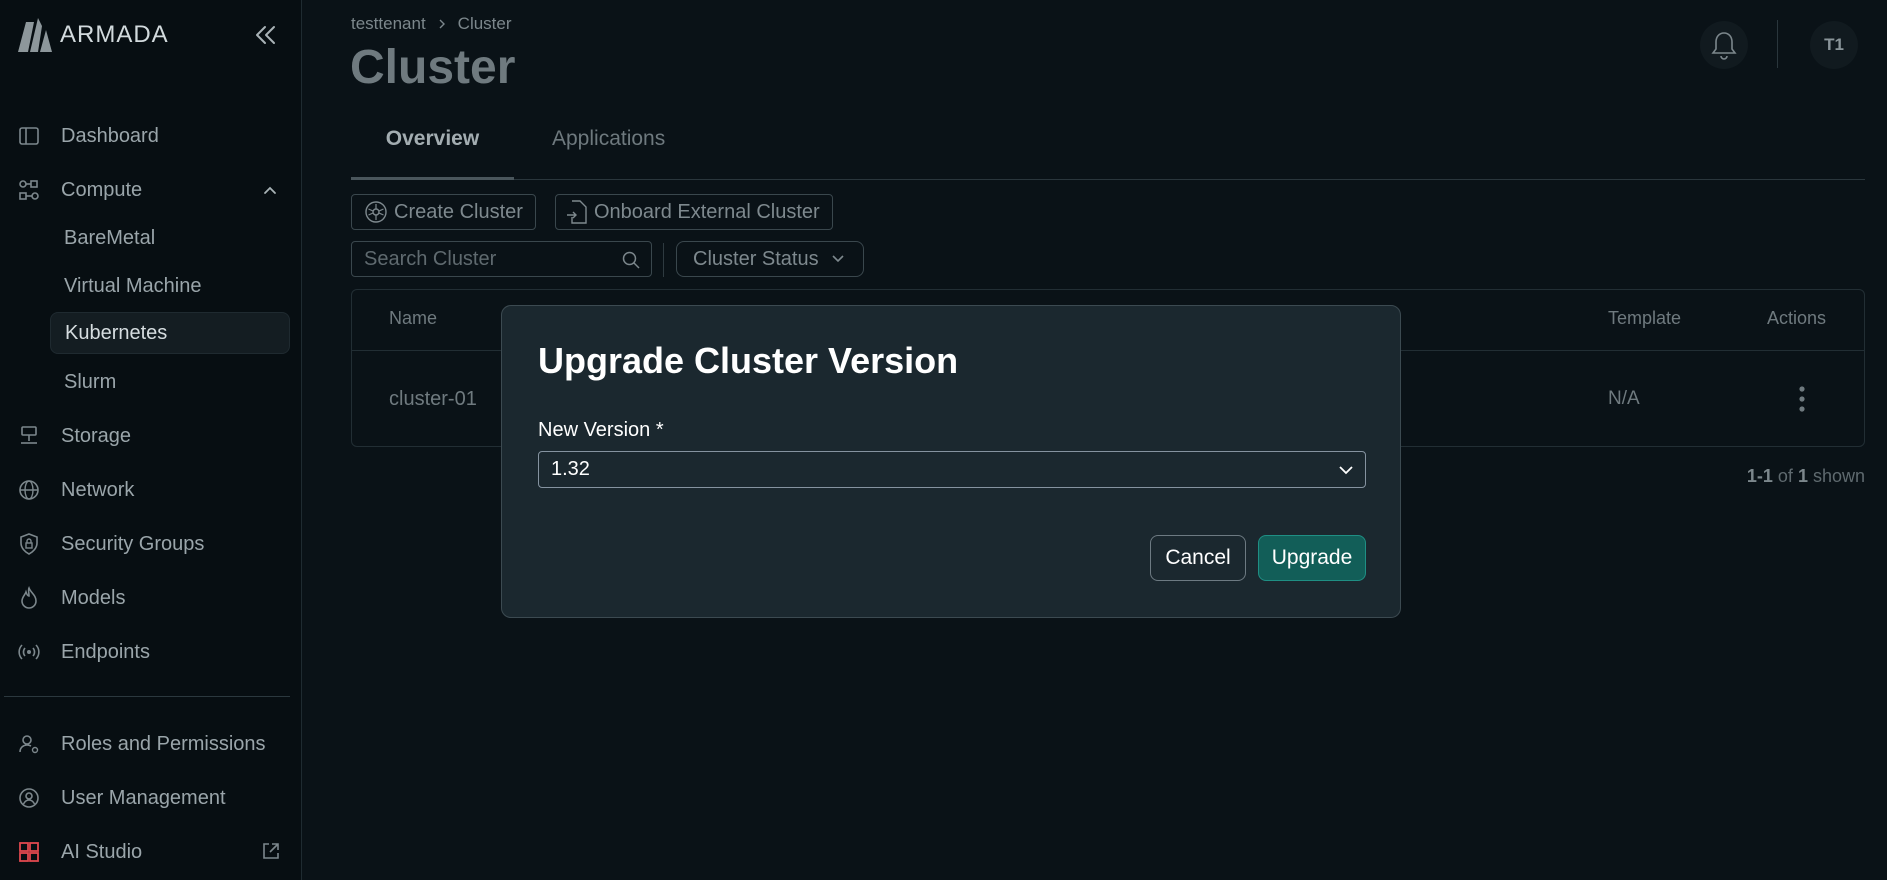  What do you see at coordinates (29, 798) in the screenshot?
I see `user-circle-icon` at bounding box center [29, 798].